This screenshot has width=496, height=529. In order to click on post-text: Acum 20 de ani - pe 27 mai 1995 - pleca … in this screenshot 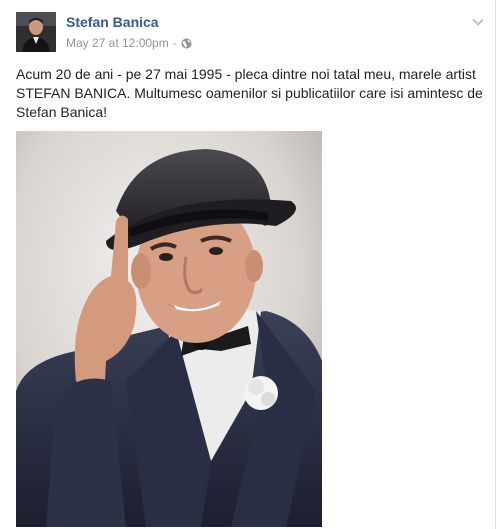, I will do `click(249, 93)`.